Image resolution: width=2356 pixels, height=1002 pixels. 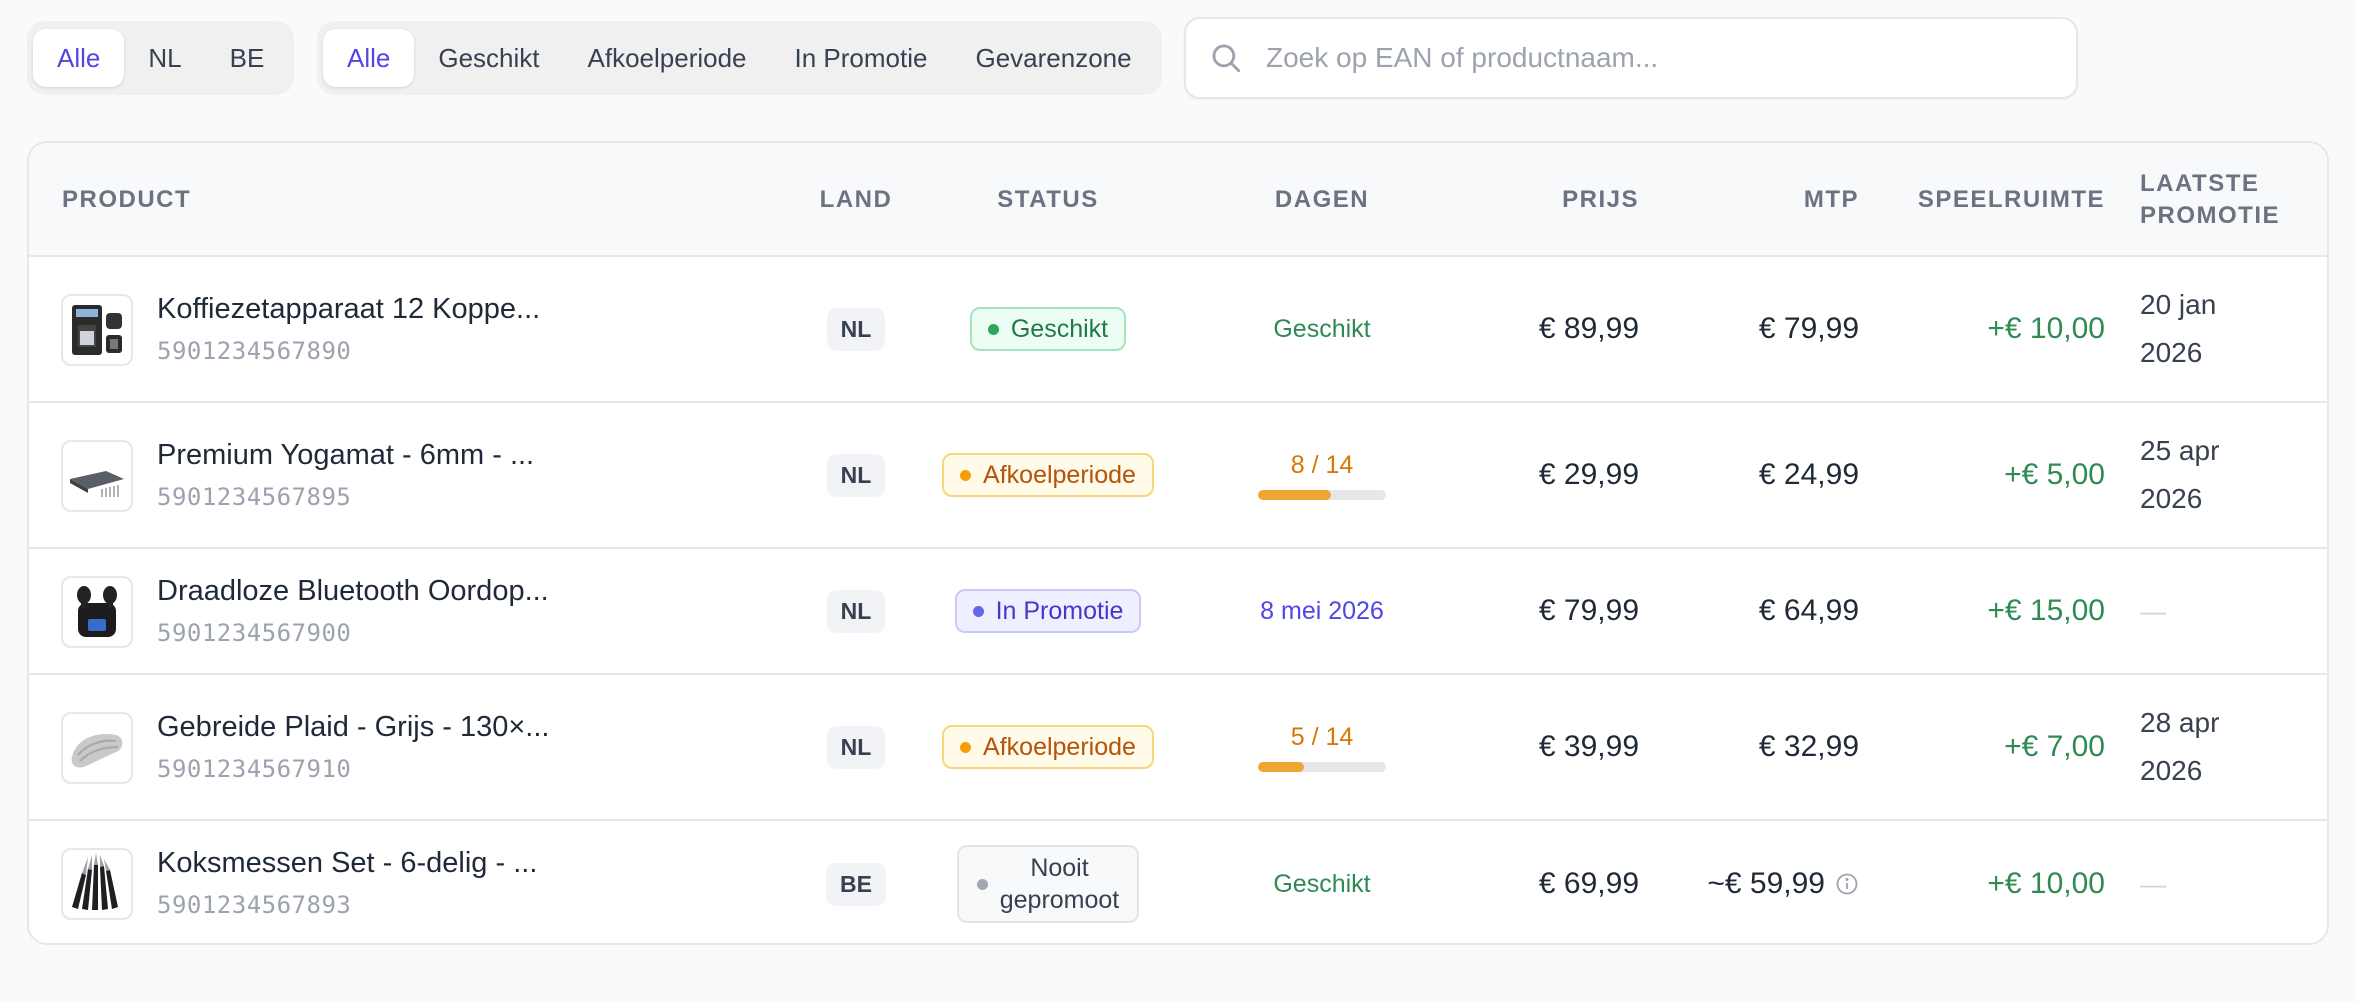 I want to click on country-badge: BE, so click(x=856, y=884).